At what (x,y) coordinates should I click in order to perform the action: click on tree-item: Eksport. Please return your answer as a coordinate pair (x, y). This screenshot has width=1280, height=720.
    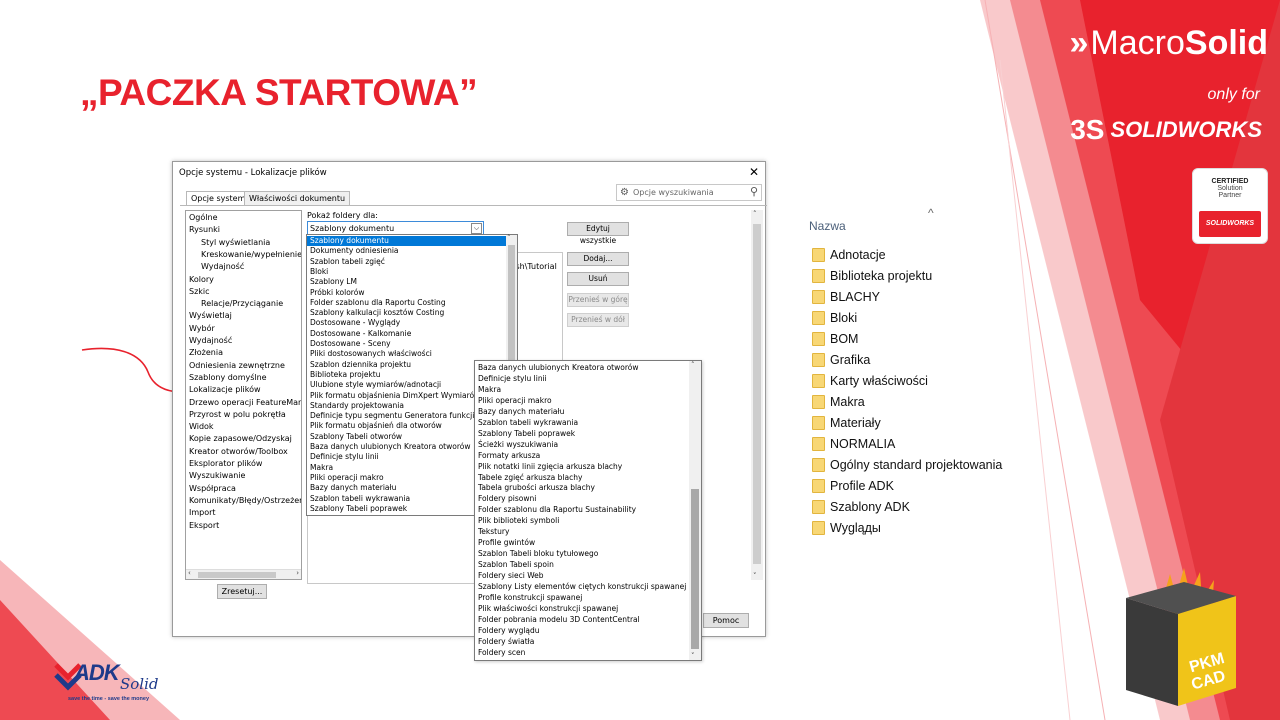
    Looking at the image, I should click on (204, 526).